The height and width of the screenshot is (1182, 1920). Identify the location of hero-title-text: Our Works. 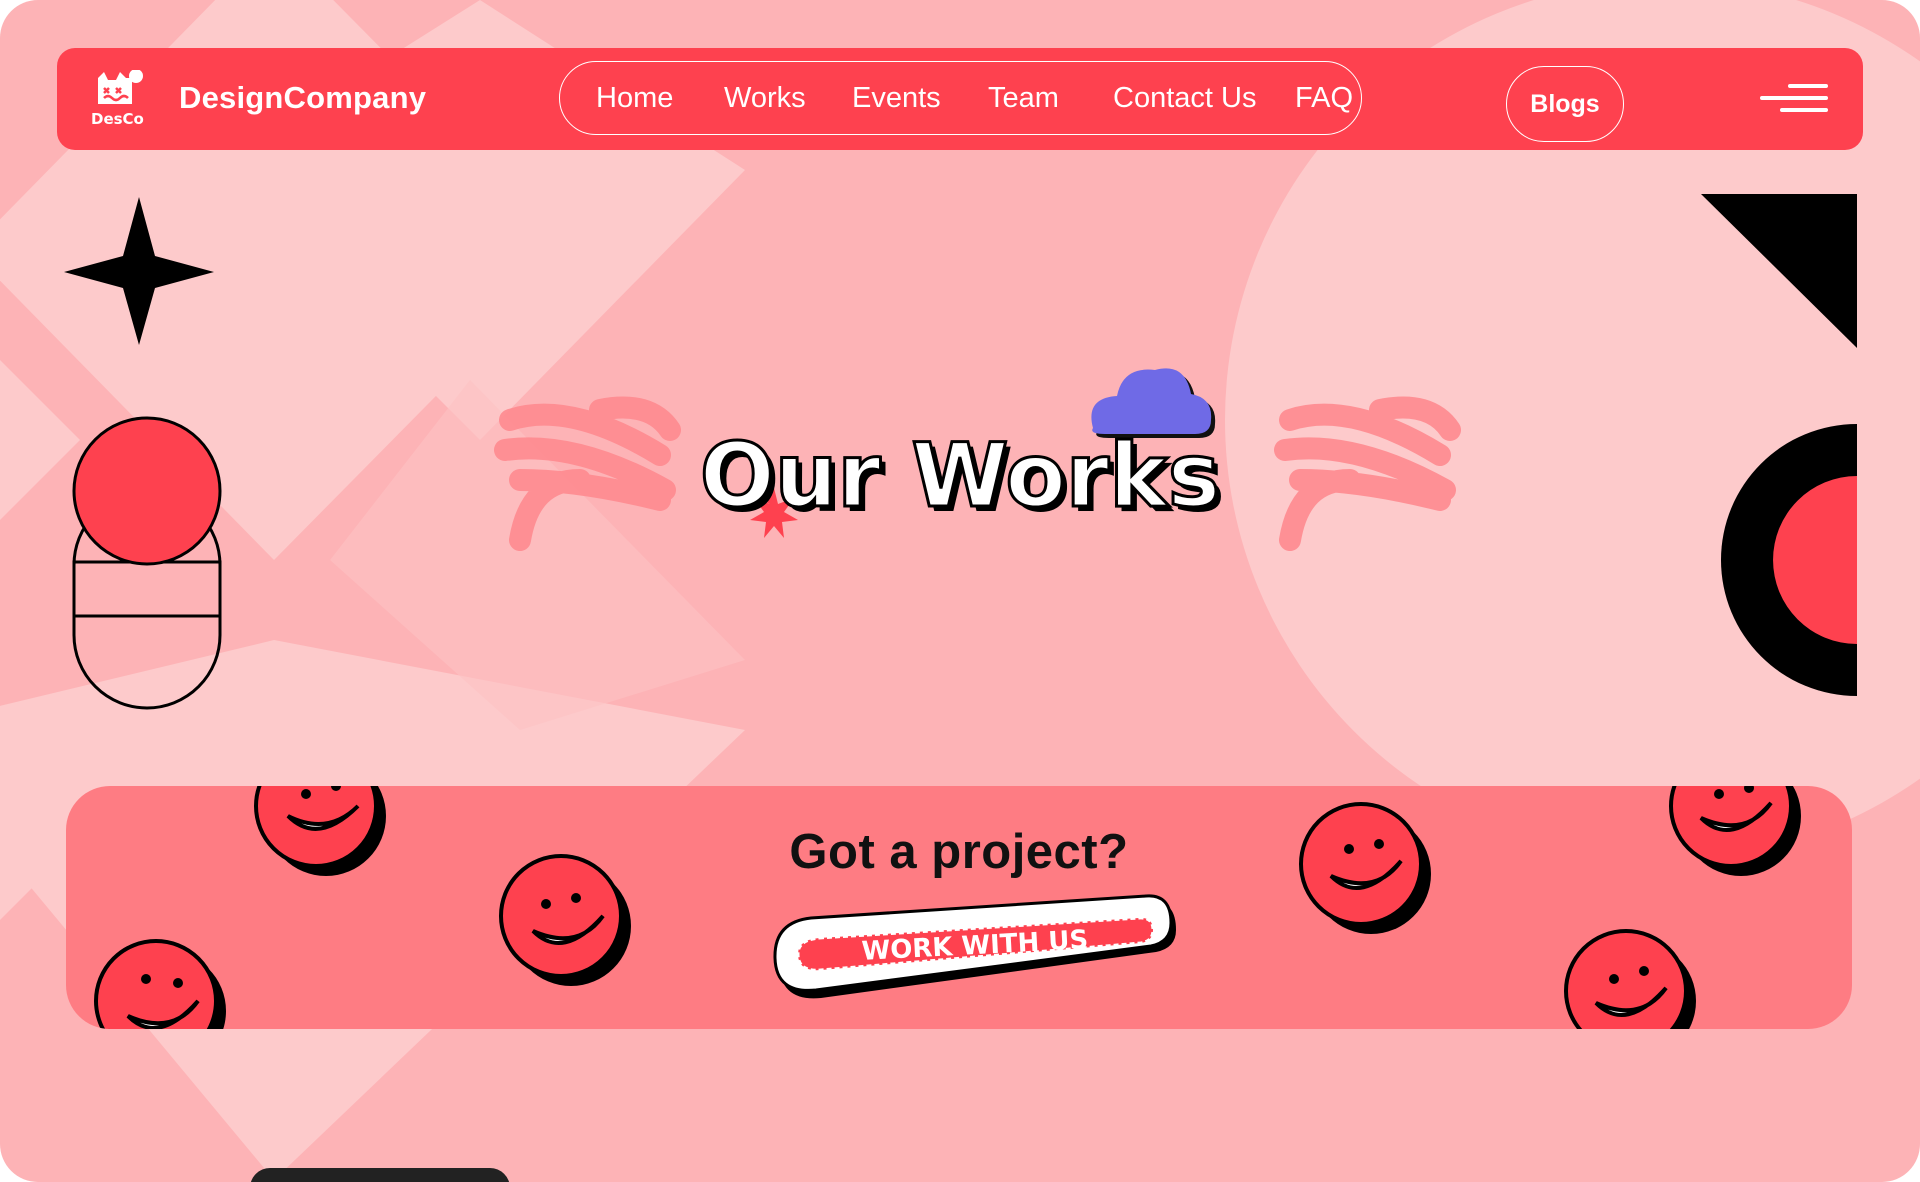
(960, 475).